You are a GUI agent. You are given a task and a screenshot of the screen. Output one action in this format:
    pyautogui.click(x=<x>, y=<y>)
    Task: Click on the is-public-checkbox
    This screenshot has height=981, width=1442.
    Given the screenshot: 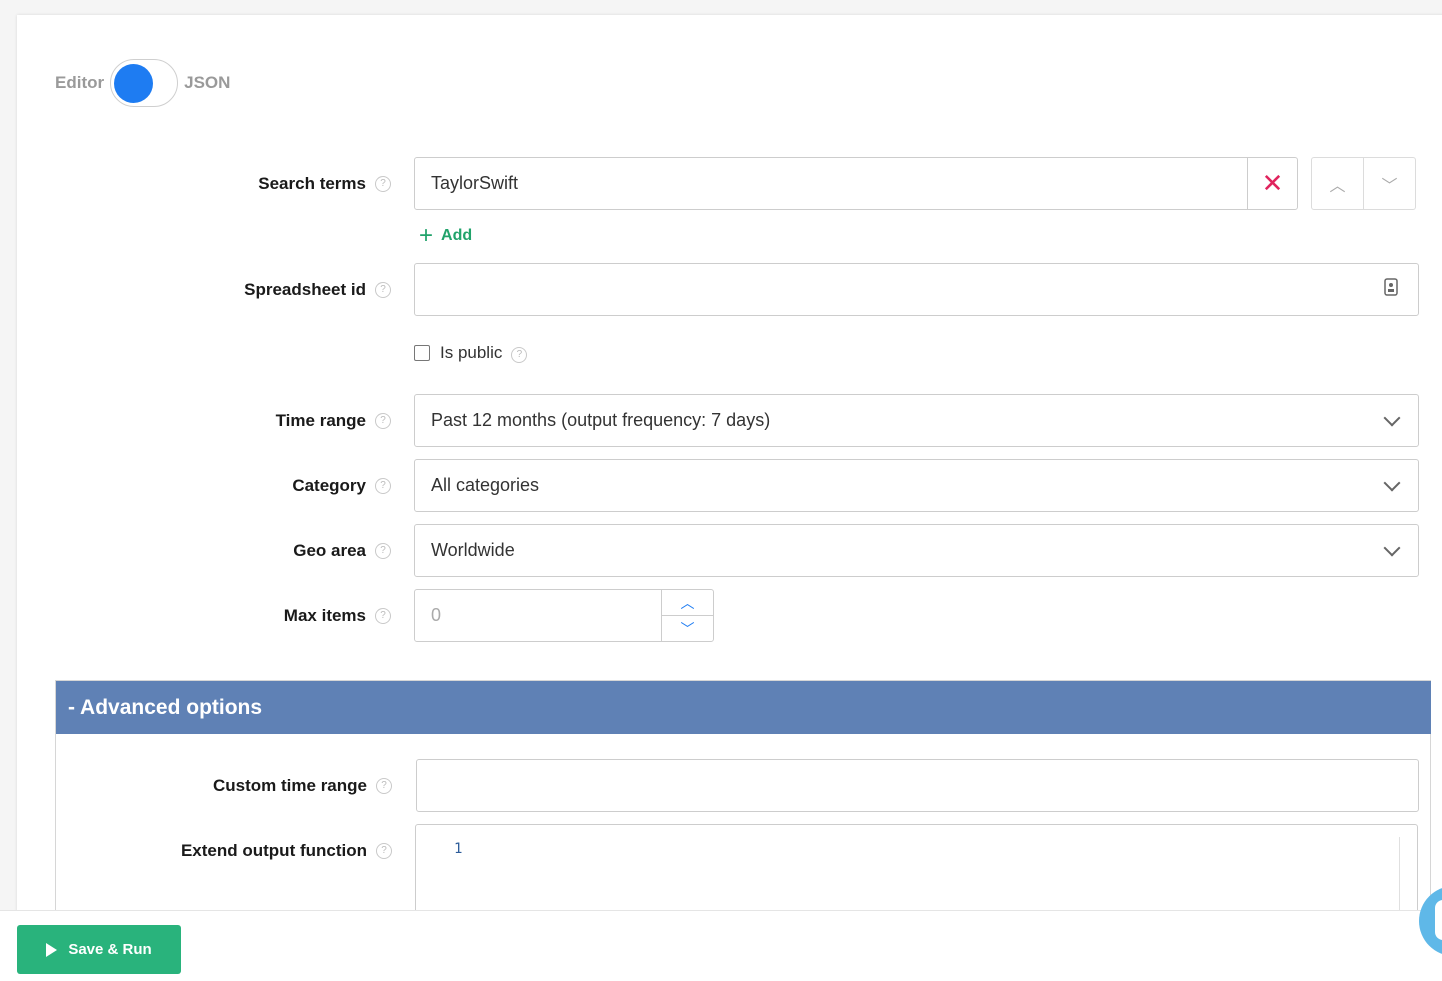 What is the action you would take?
    pyautogui.click(x=422, y=353)
    